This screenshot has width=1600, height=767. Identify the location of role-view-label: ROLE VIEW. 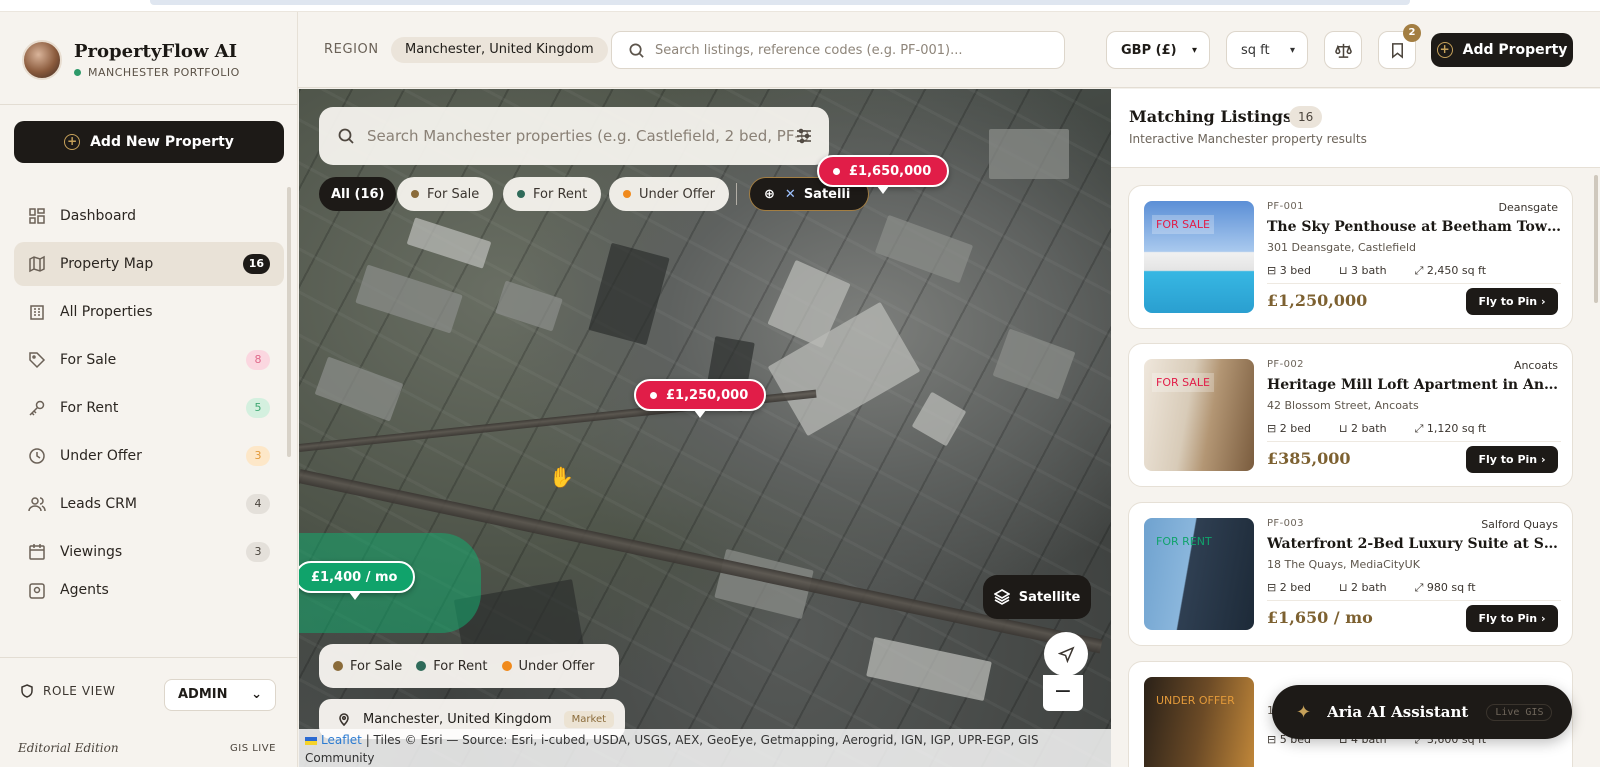
(67, 691).